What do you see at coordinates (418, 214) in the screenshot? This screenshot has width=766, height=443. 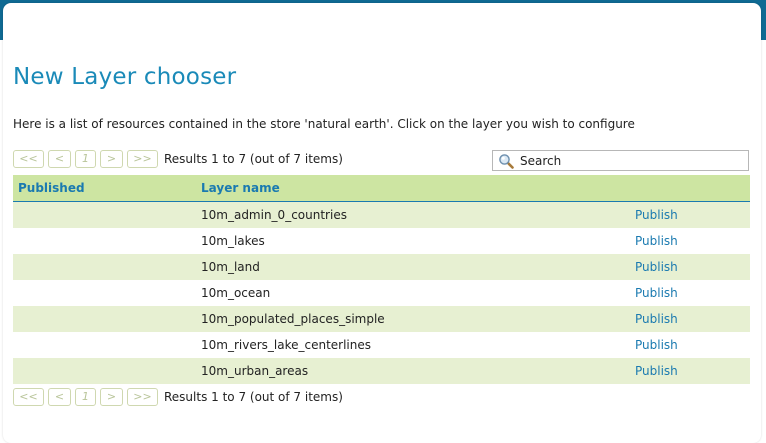 I see `layer-name-cell: 10m_admin_0_countries` at bounding box center [418, 214].